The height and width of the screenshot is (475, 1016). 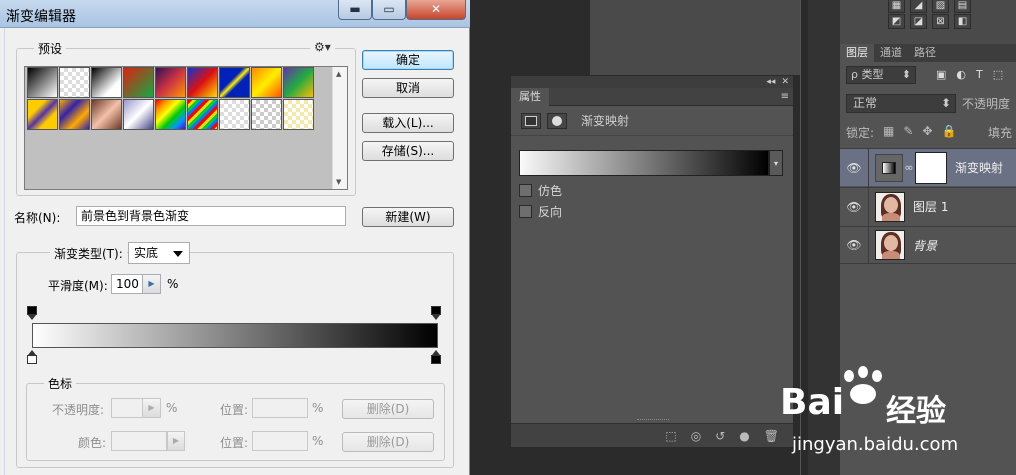 What do you see at coordinates (653, 420) in the screenshot?
I see `resize-grip` at bounding box center [653, 420].